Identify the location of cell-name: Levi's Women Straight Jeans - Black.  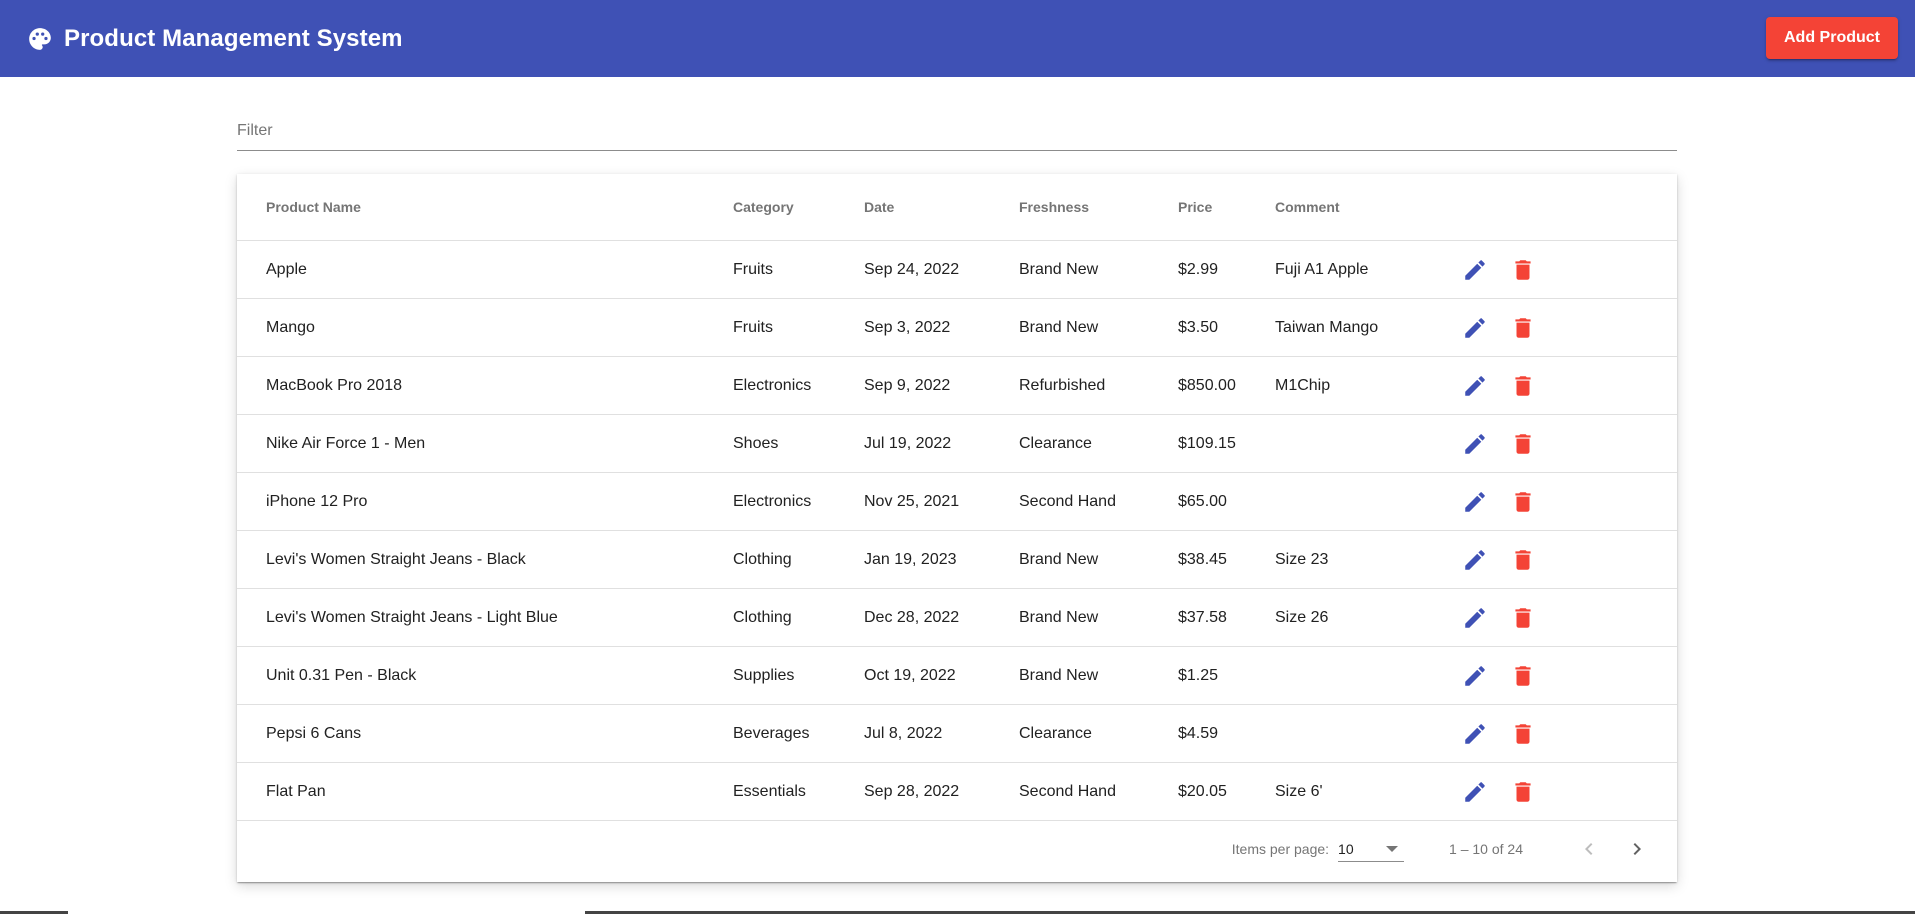
(485, 559).